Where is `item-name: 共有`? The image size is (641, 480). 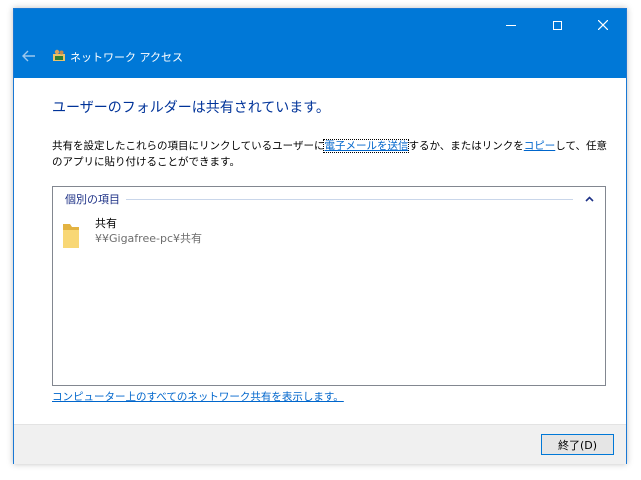 item-name: 共有 is located at coordinates (106, 223).